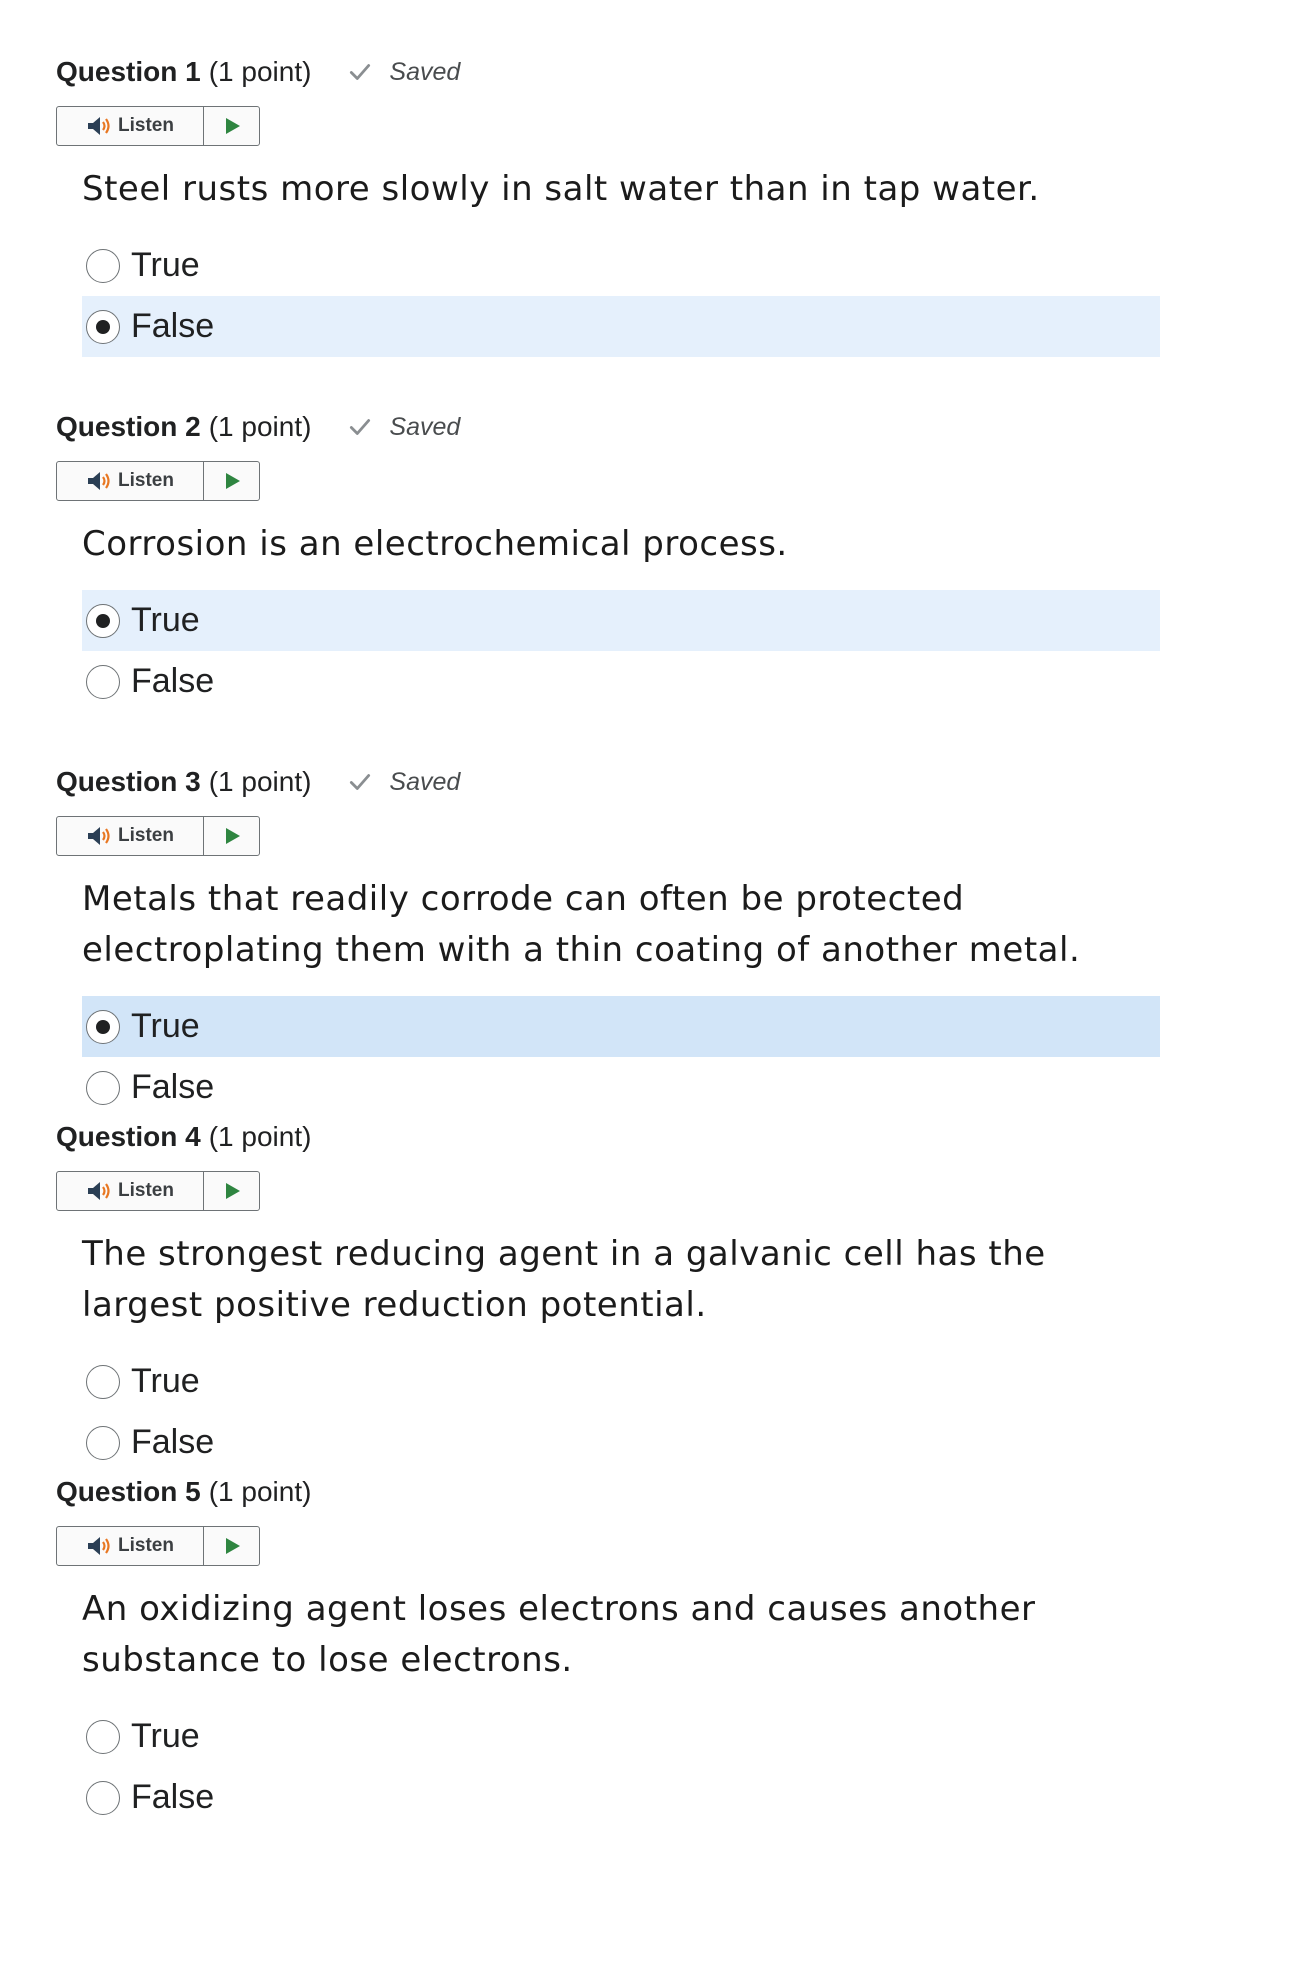  Describe the element at coordinates (128, 1136) in the screenshot. I see `question-number: Question 4` at that location.